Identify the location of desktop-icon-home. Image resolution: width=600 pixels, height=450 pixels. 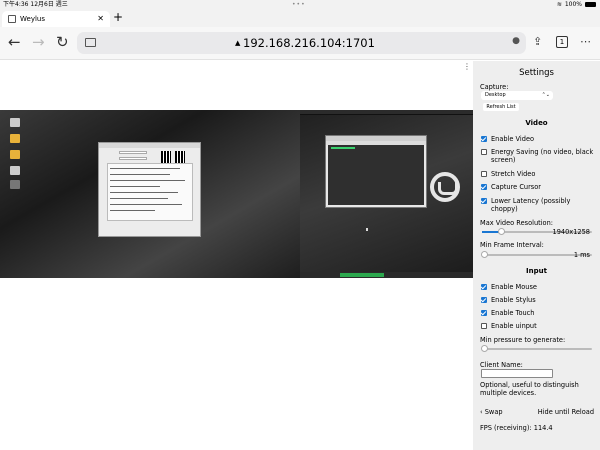
(15, 122).